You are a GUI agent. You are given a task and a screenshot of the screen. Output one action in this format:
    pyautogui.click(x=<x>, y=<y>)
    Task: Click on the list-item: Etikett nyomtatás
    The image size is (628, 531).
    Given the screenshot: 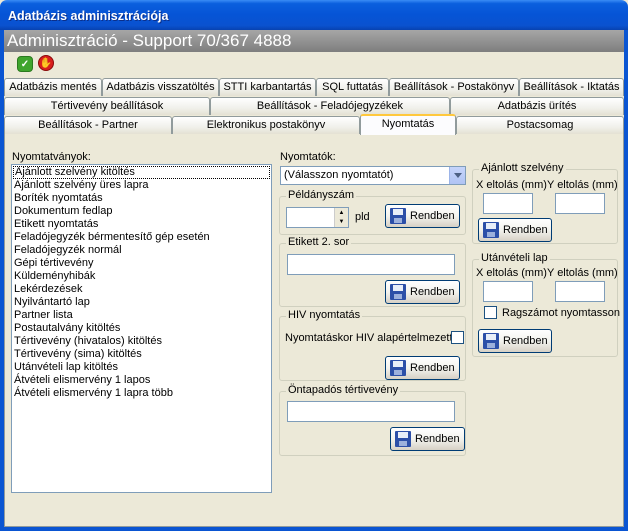 What is the action you would take?
    pyautogui.click(x=141, y=224)
    